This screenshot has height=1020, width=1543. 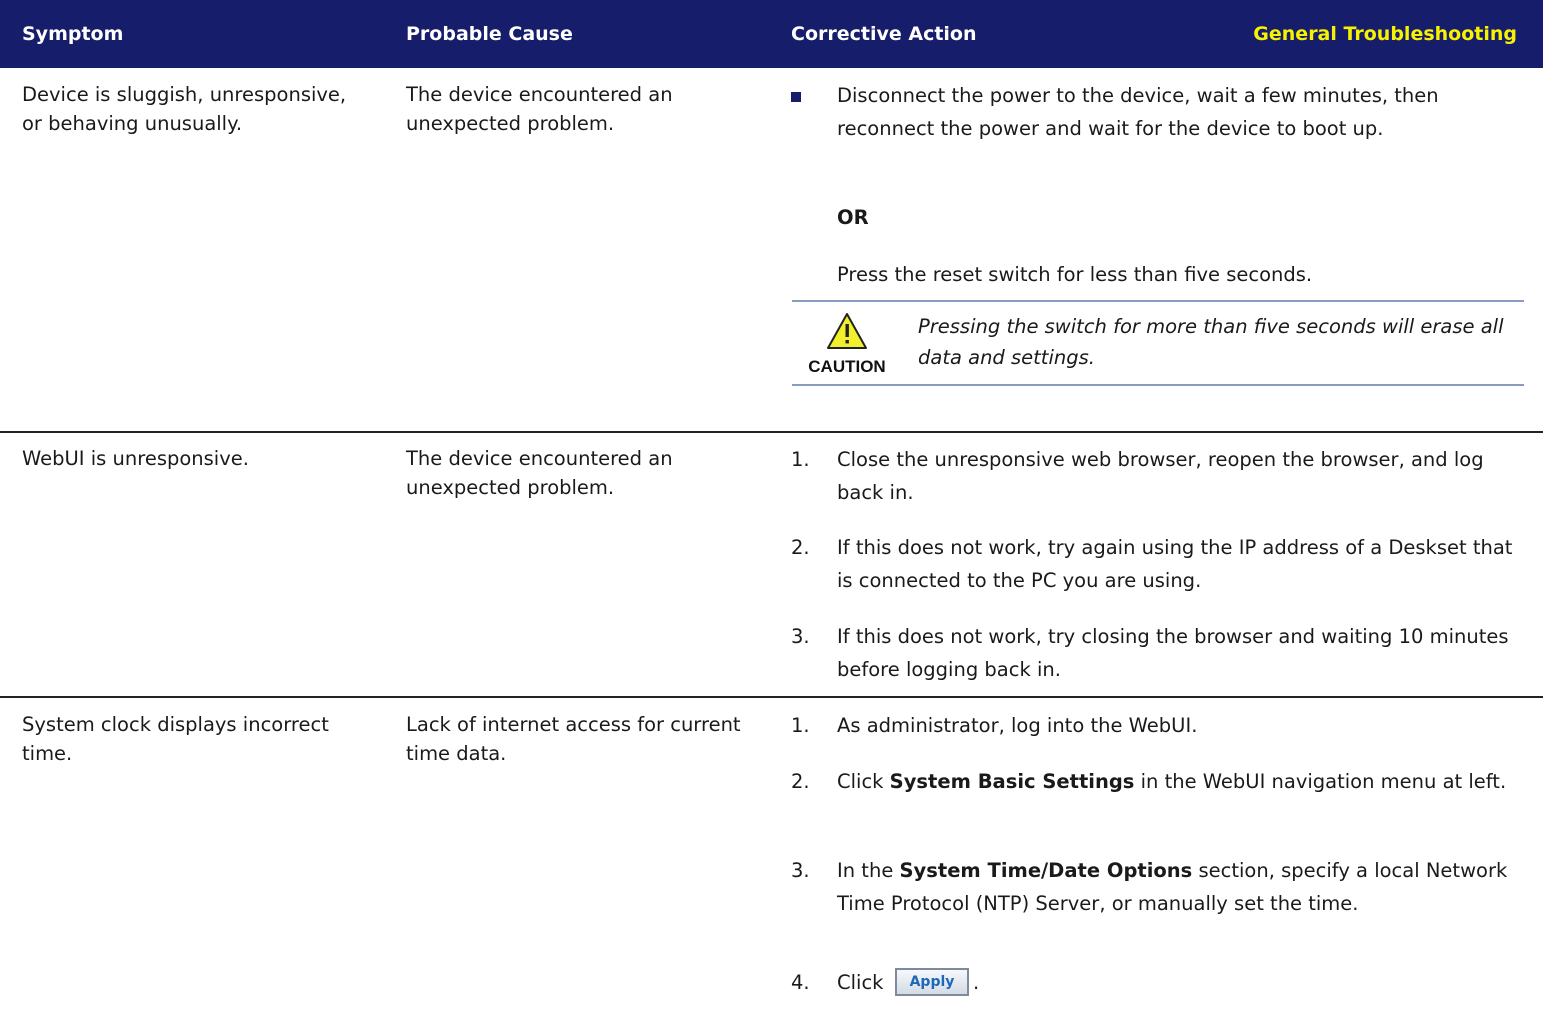 I want to click on symptom-cell: System clock displays incorrect time., so click(x=175, y=739).